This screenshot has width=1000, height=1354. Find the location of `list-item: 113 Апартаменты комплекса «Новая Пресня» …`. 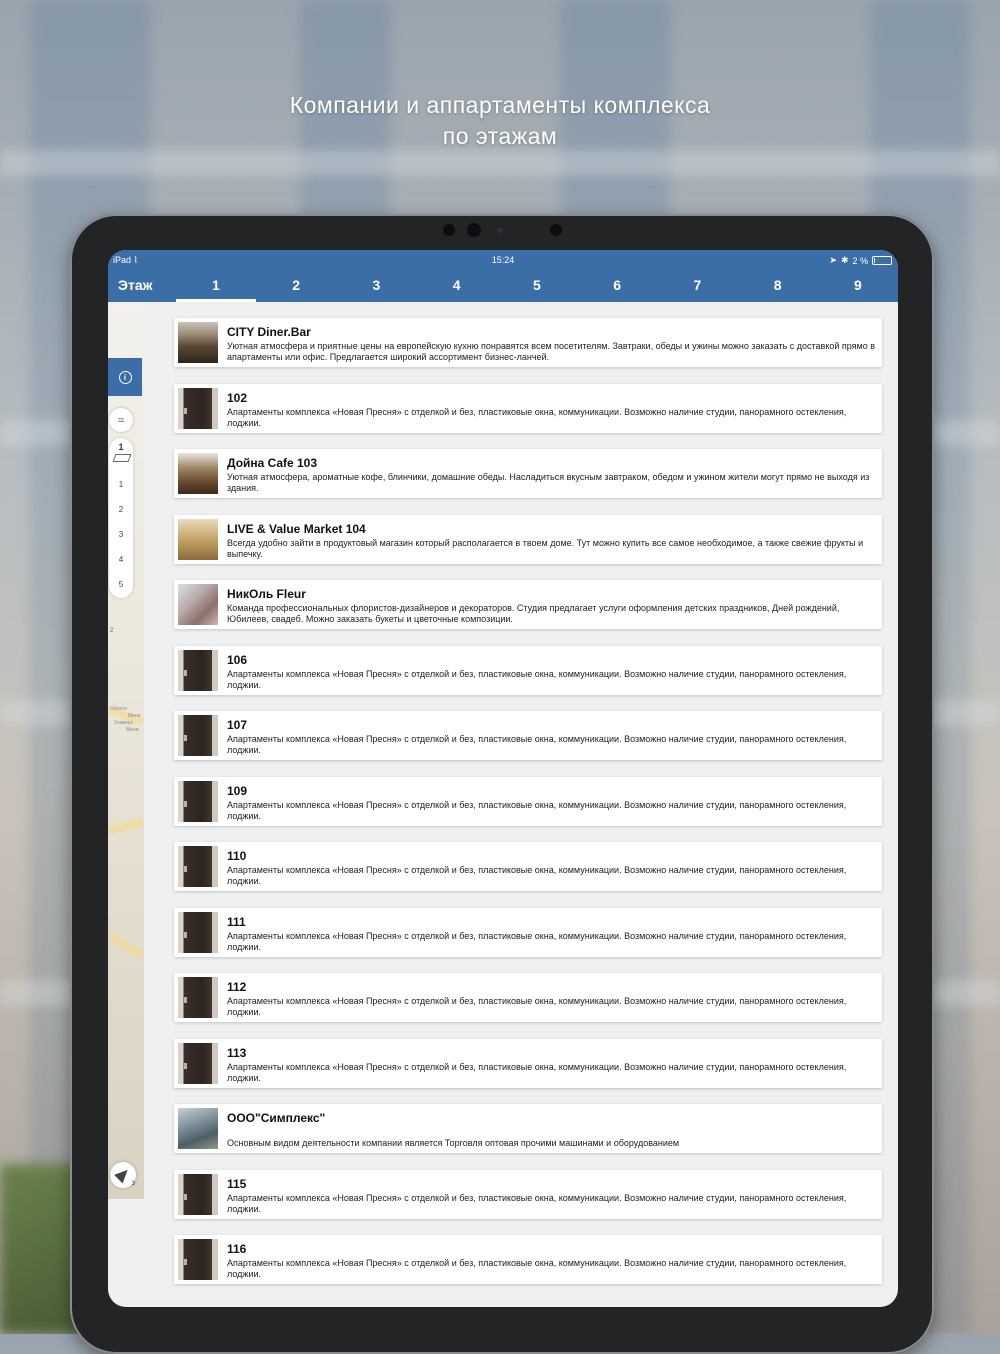

list-item: 113 Апартаменты комплекса «Новая Пресня» … is located at coordinates (528, 1063).